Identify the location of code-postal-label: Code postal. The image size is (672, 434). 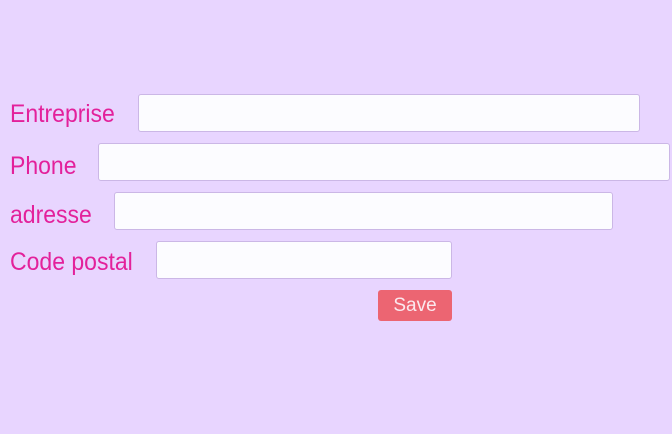
(71, 262).